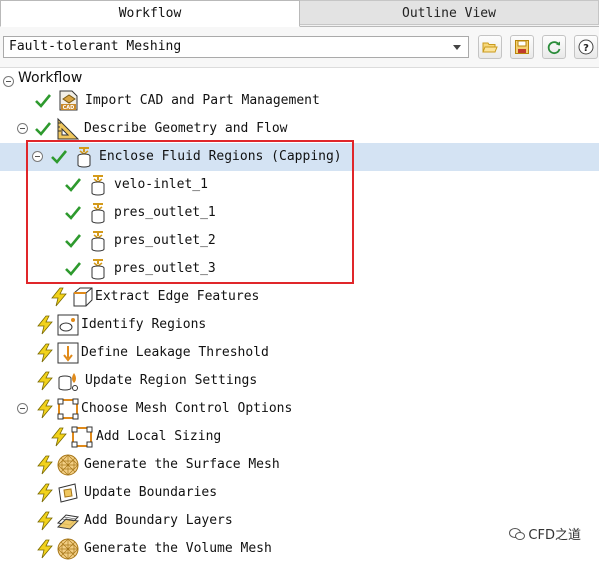 The width and height of the screenshot is (599, 563). What do you see at coordinates (50, 78) in the screenshot?
I see `tree-root-label: Workflow` at bounding box center [50, 78].